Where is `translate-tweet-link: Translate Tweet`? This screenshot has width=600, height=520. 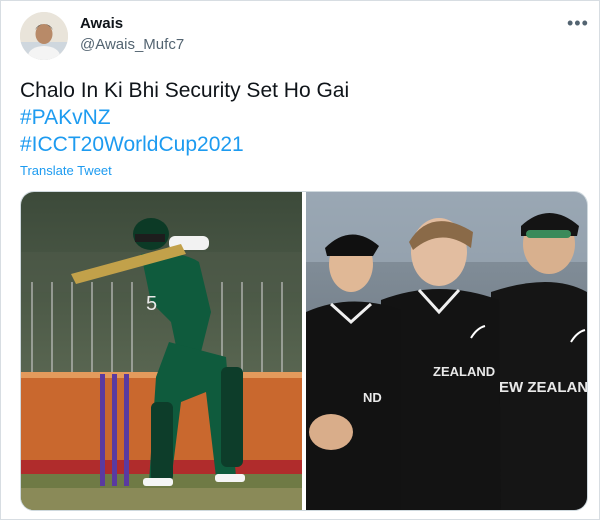 translate-tweet-link: Translate Tweet is located at coordinates (66, 170).